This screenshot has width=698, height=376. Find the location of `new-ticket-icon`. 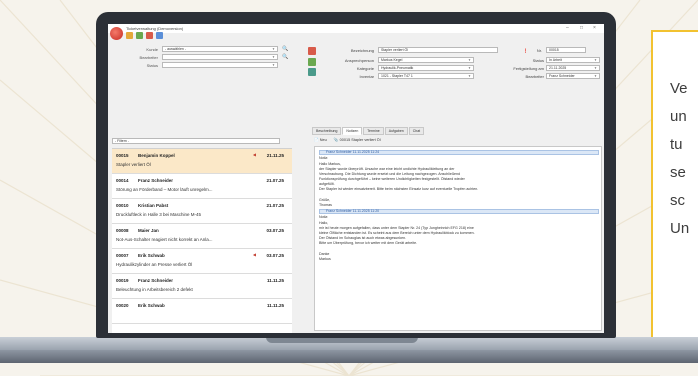

new-ticket-icon is located at coordinates (129, 35).